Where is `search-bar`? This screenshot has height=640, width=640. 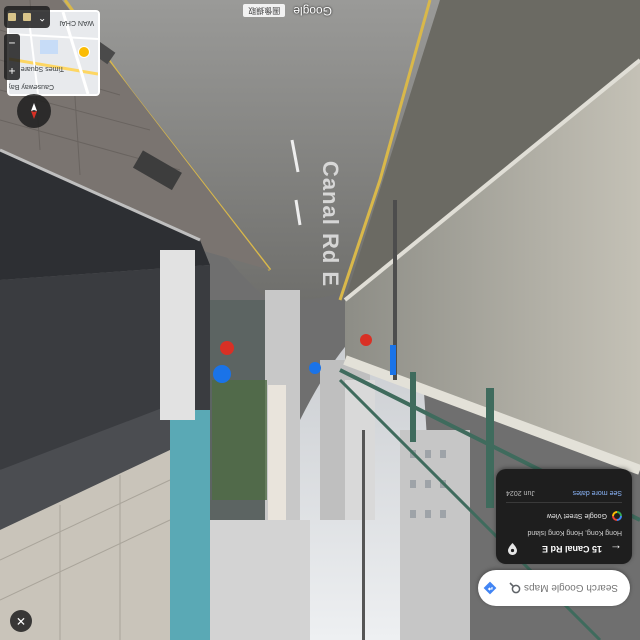 search-bar is located at coordinates (554, 588).